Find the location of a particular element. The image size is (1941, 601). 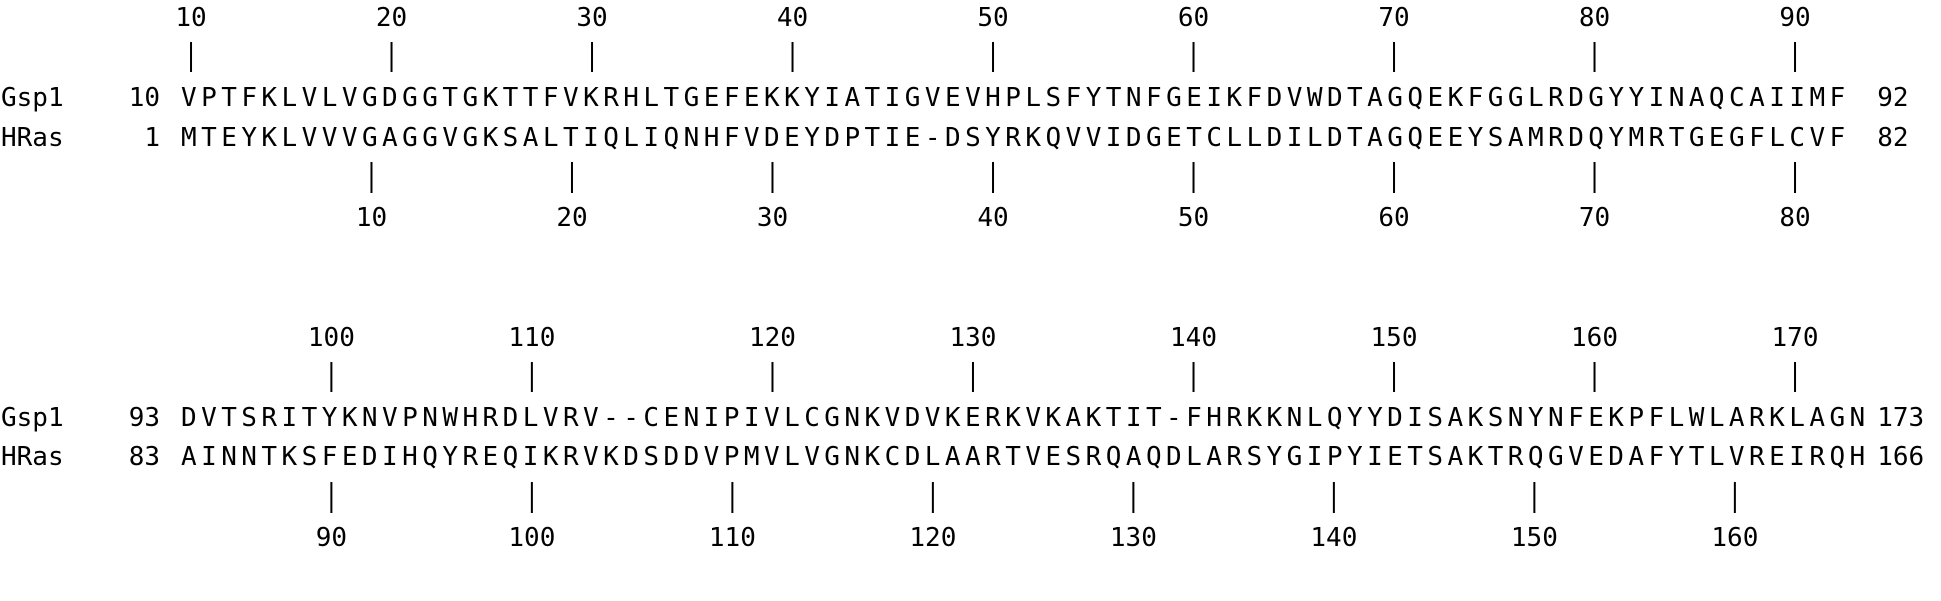

top-ruler-position-label: 150 is located at coordinates (1394, 338).